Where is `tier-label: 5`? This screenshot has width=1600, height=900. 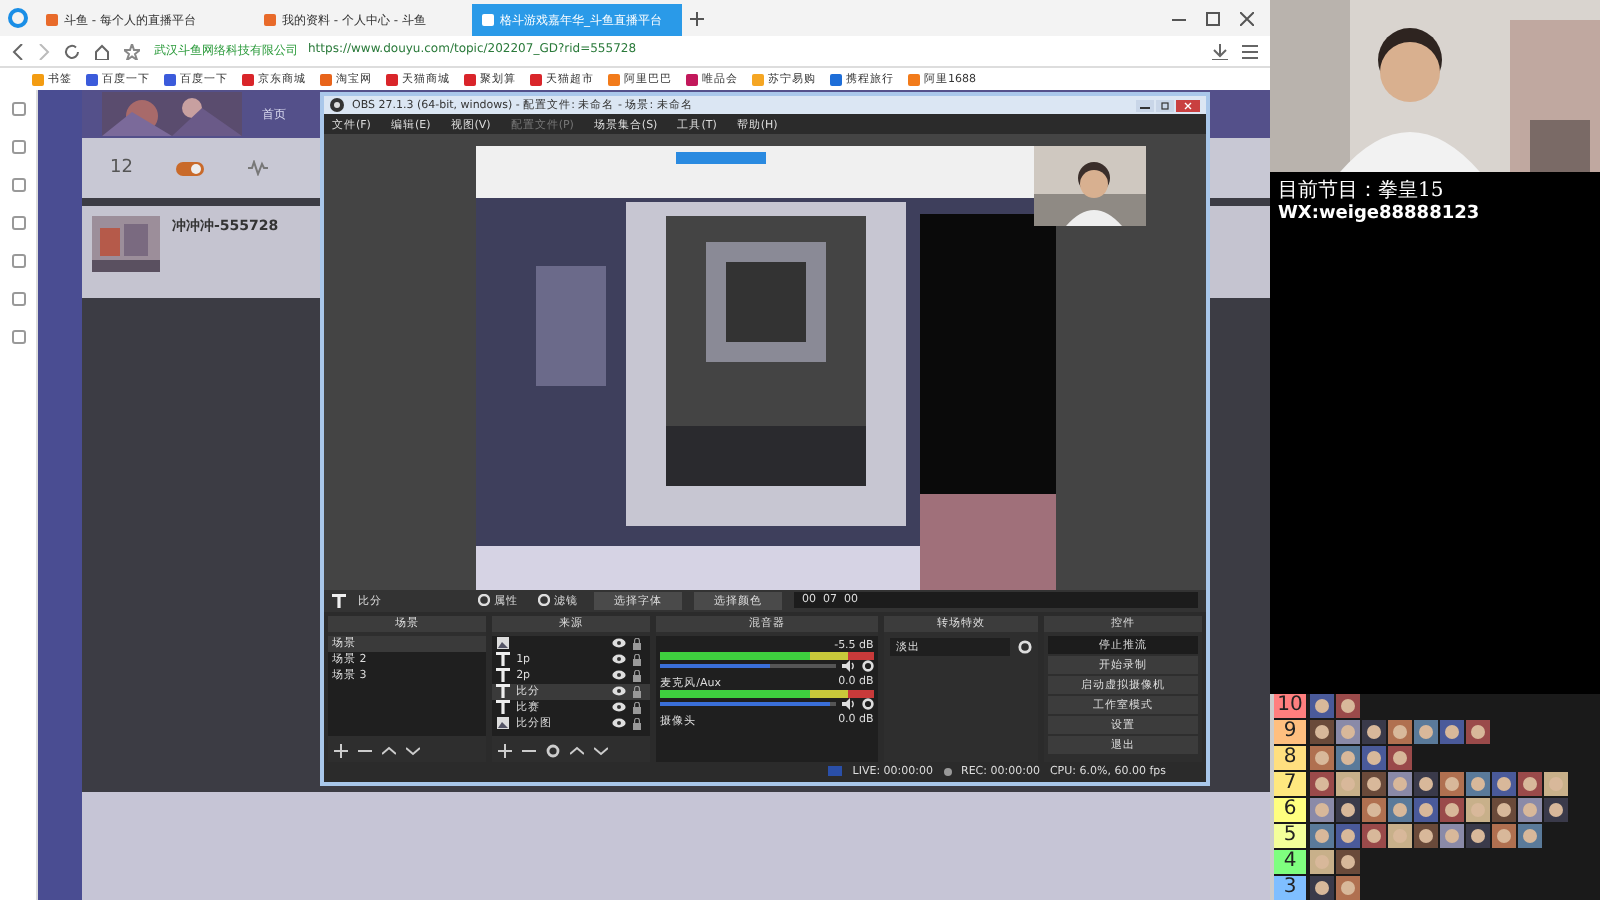
tier-label: 5 is located at coordinates (1290, 836).